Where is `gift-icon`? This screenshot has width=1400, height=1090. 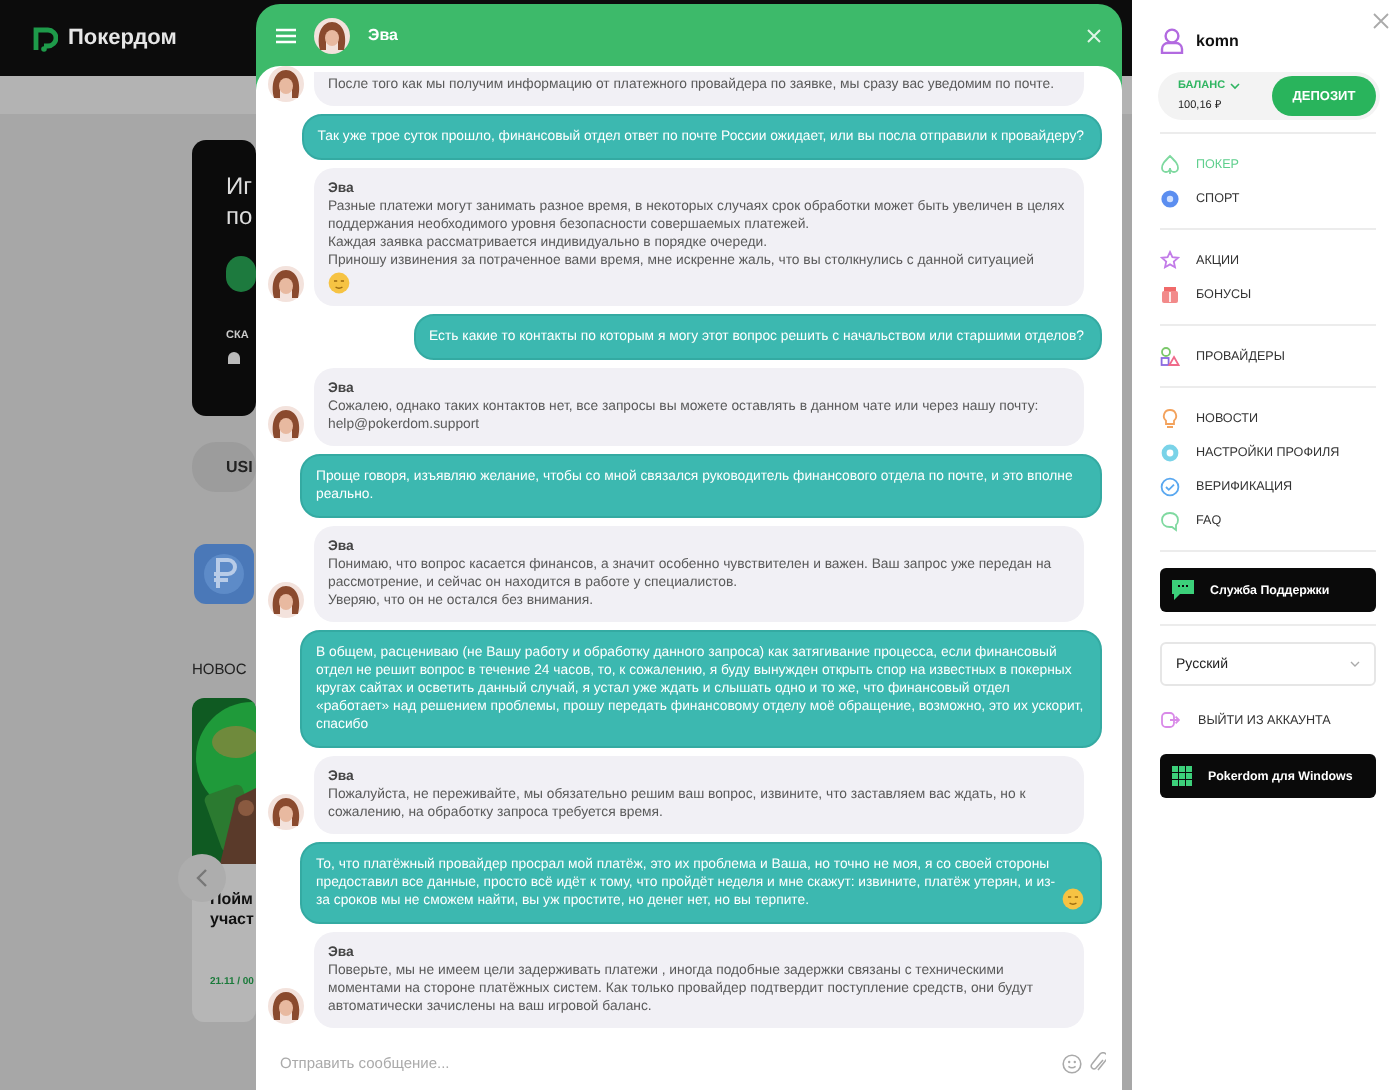
gift-icon is located at coordinates (1170, 294).